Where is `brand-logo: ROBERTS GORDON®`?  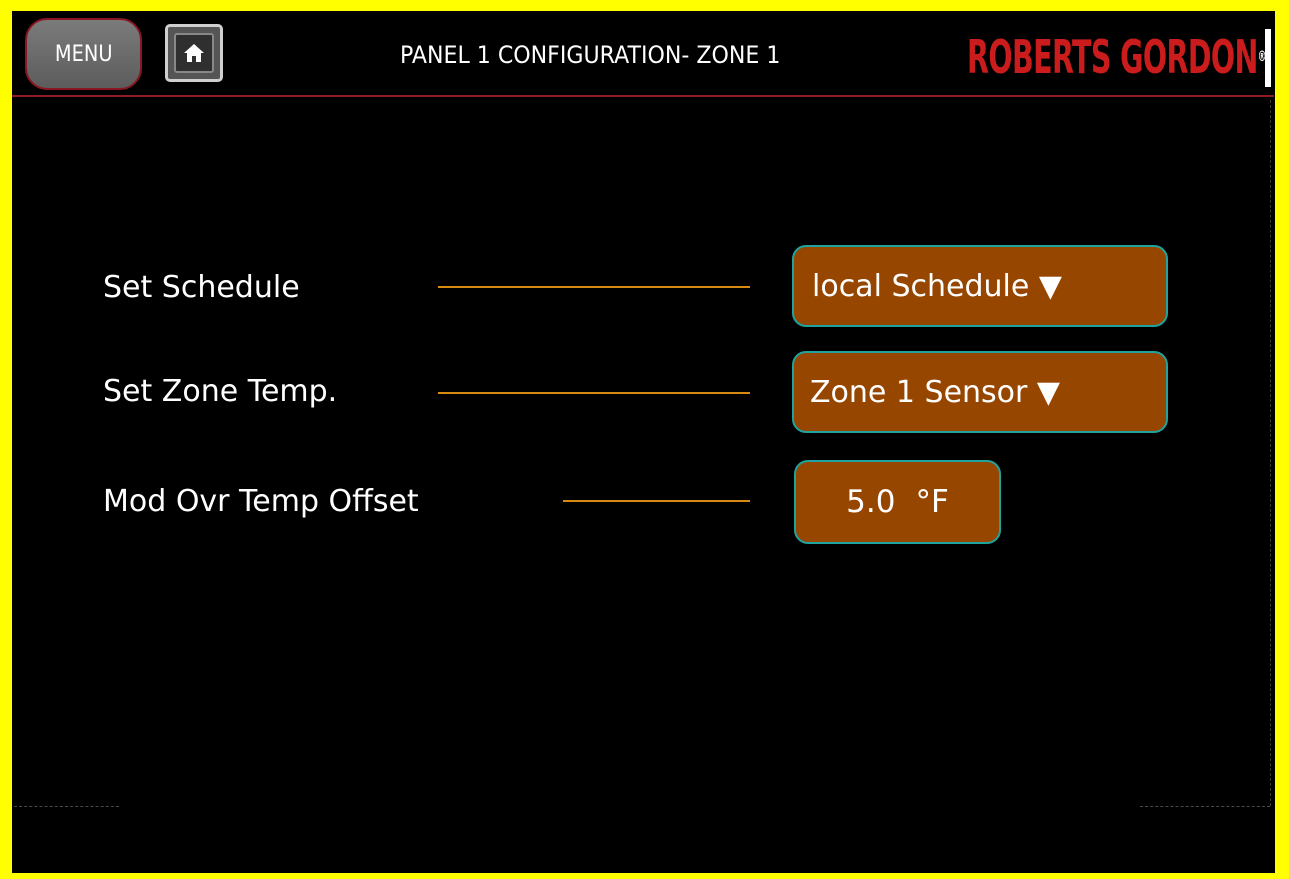
brand-logo: ROBERTS GORDON® is located at coordinates (1116, 57).